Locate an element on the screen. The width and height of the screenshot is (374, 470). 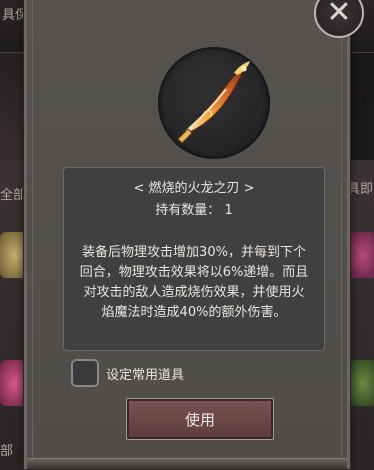
close-icon: ✕ is located at coordinates (339, 15).